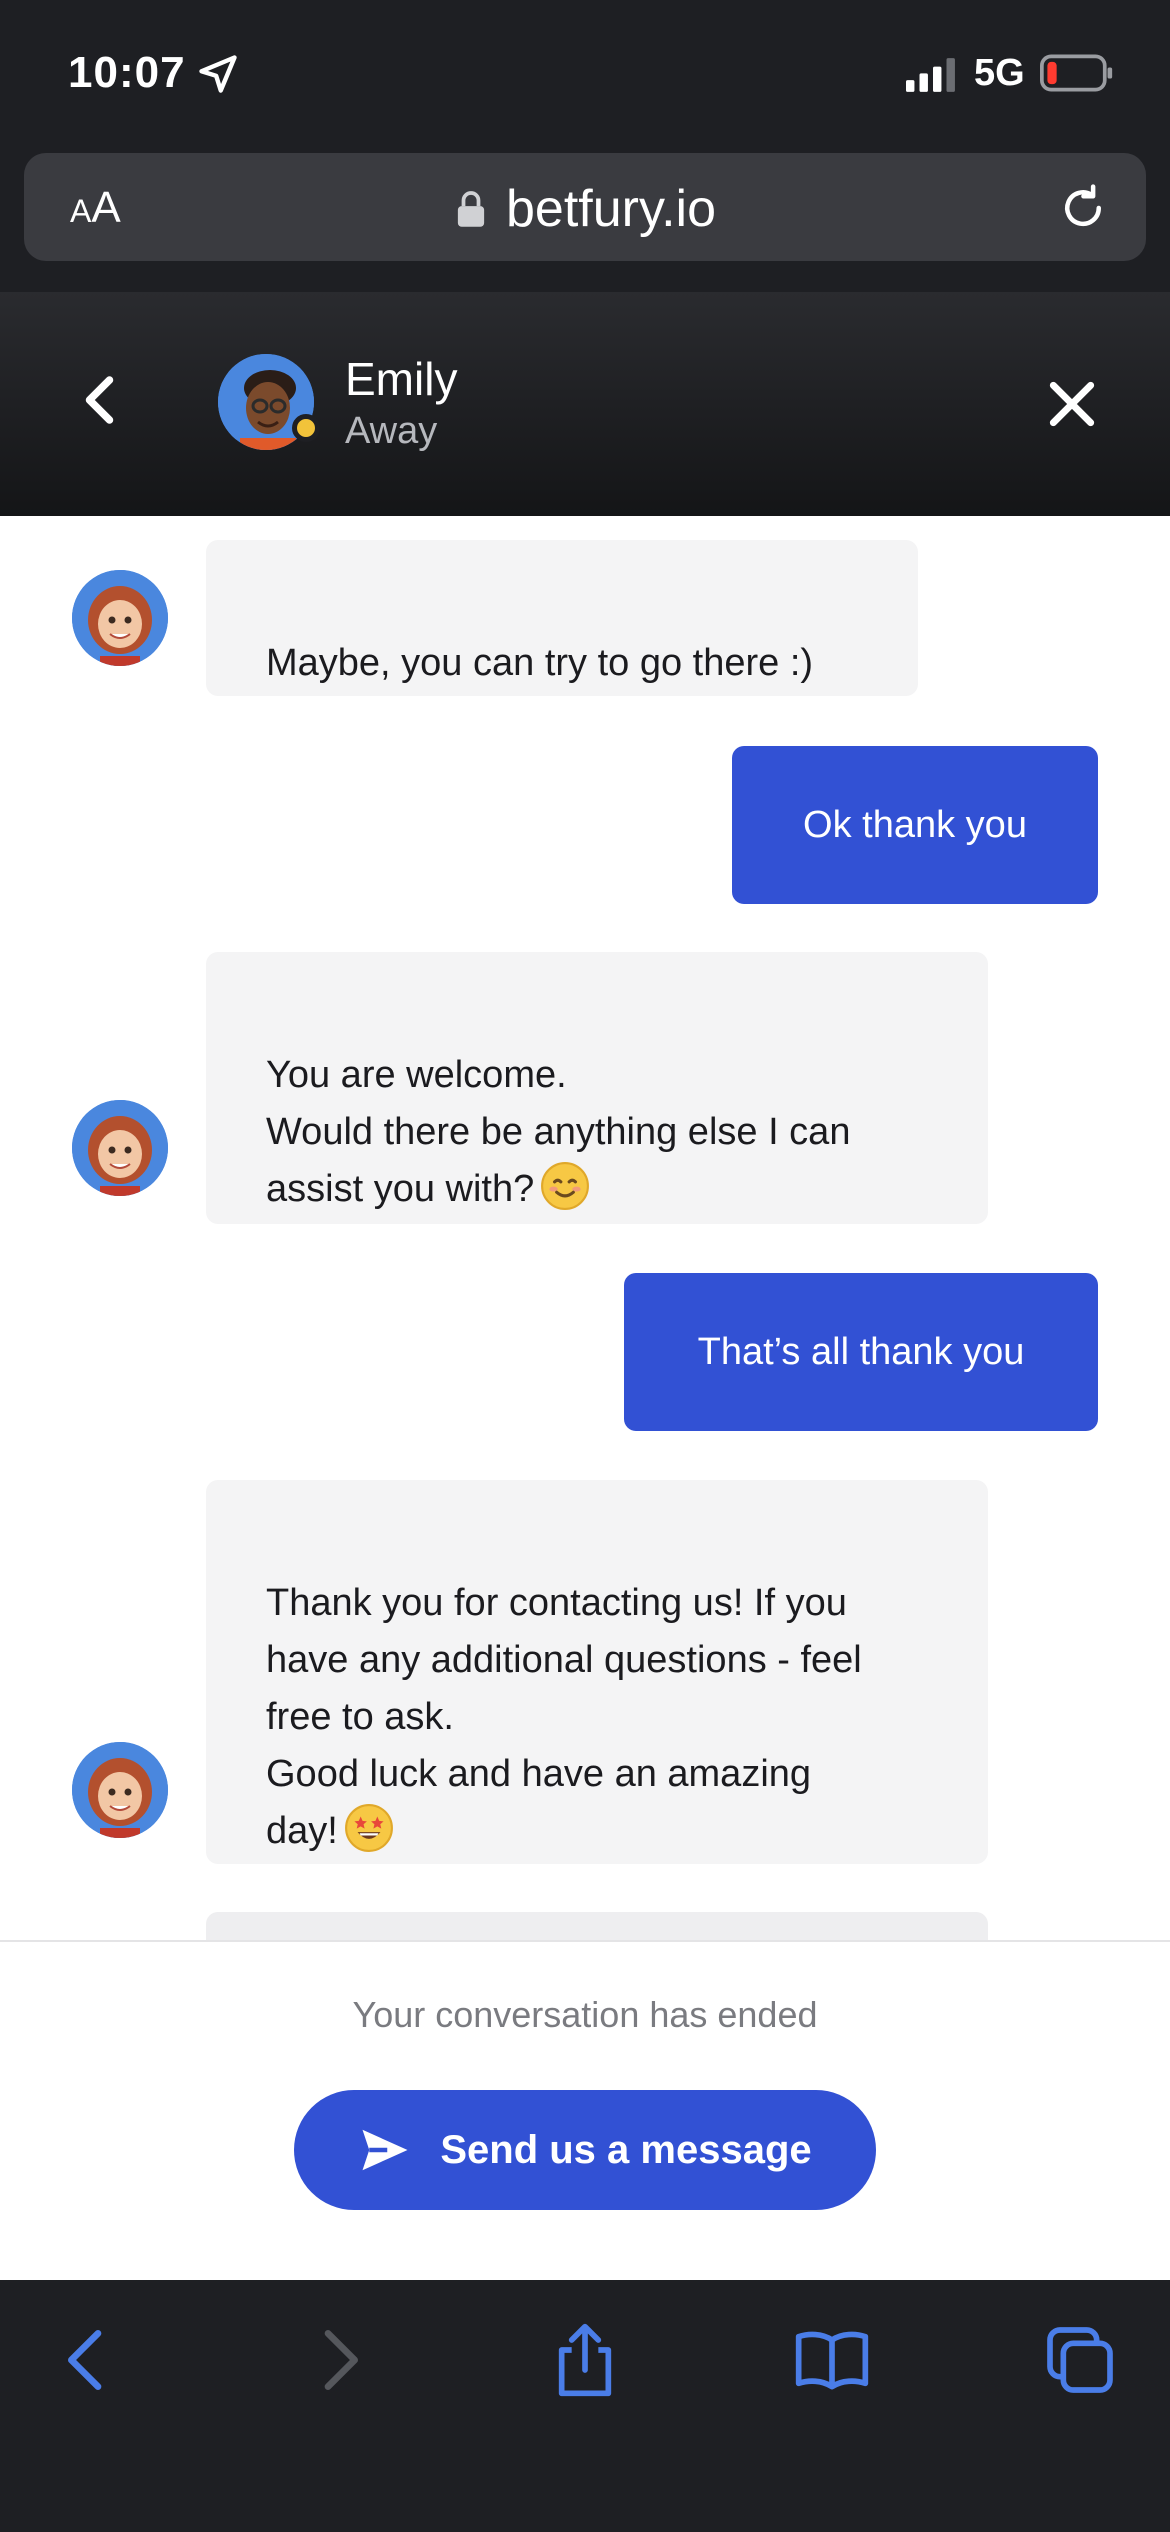 Image resolution: width=1170 pixels, height=2532 pixels. I want to click on chevron-left-icon, so click(102, 400).